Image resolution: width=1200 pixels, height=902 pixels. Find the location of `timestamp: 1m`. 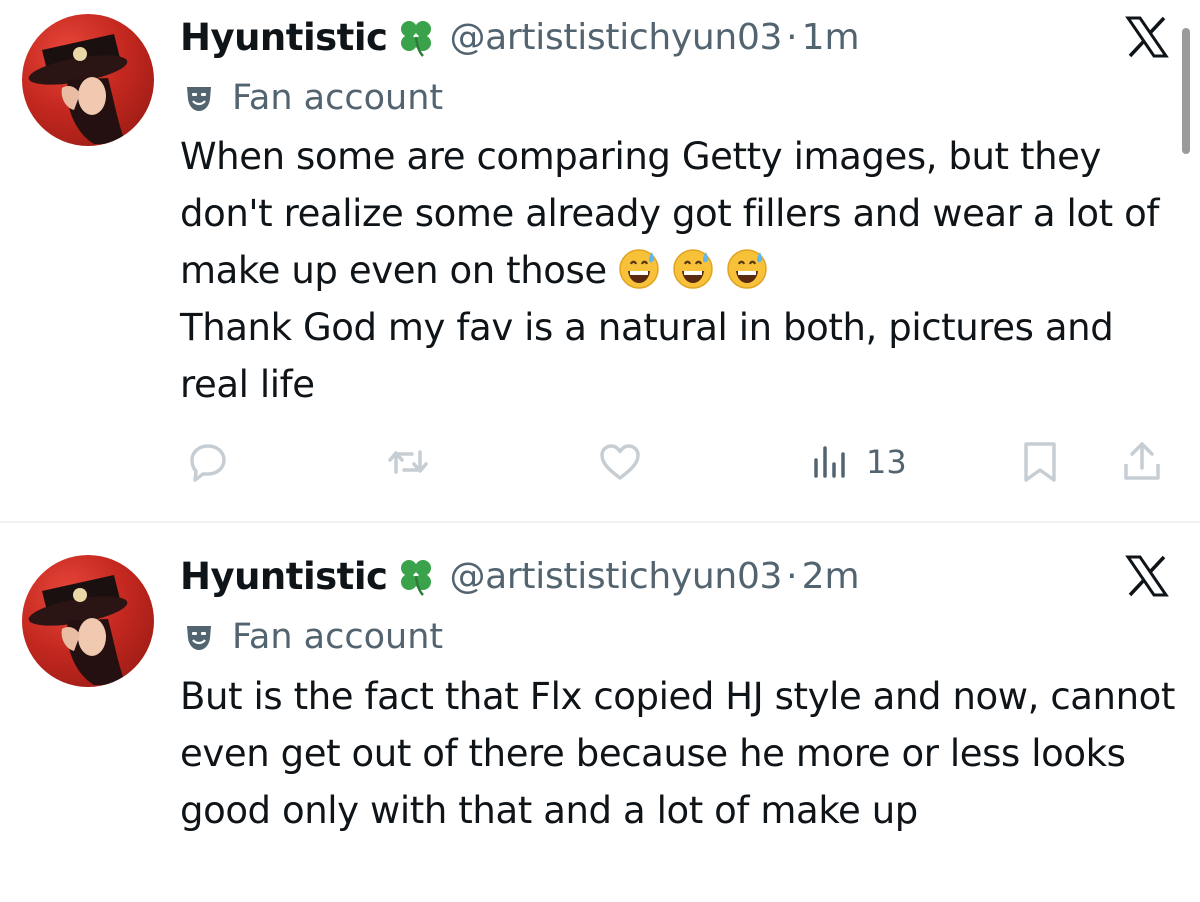

timestamp: 1m is located at coordinates (831, 37).